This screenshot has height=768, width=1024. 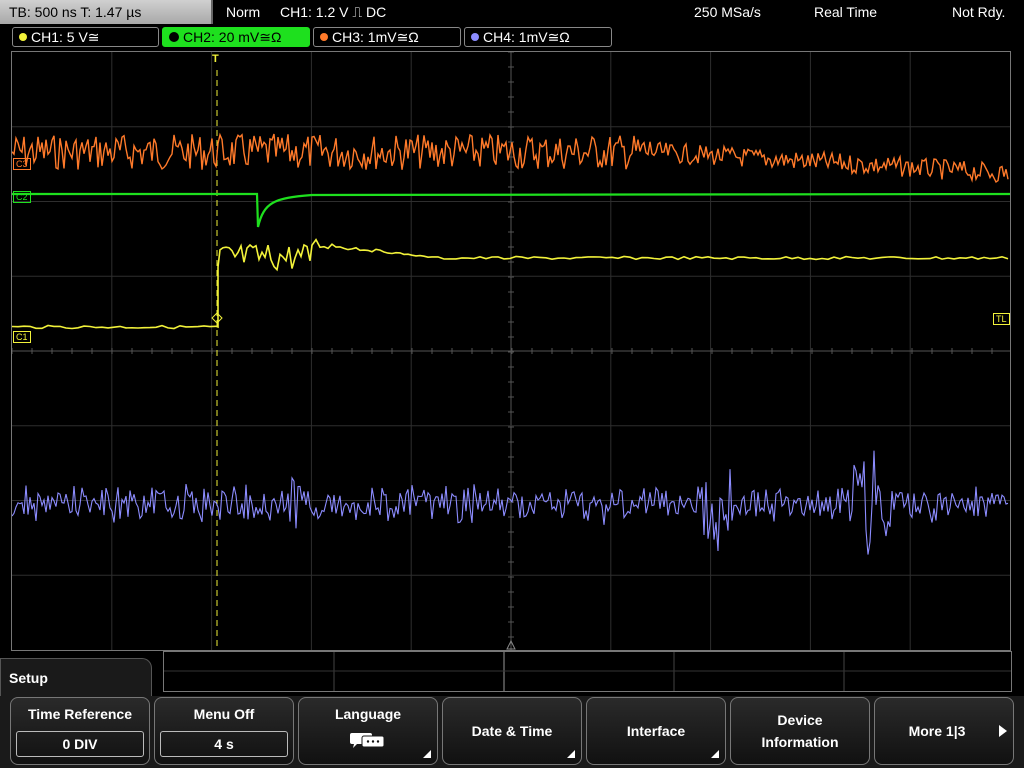 What do you see at coordinates (1001, 319) in the screenshot?
I see `trigger-level-marker: TL` at bounding box center [1001, 319].